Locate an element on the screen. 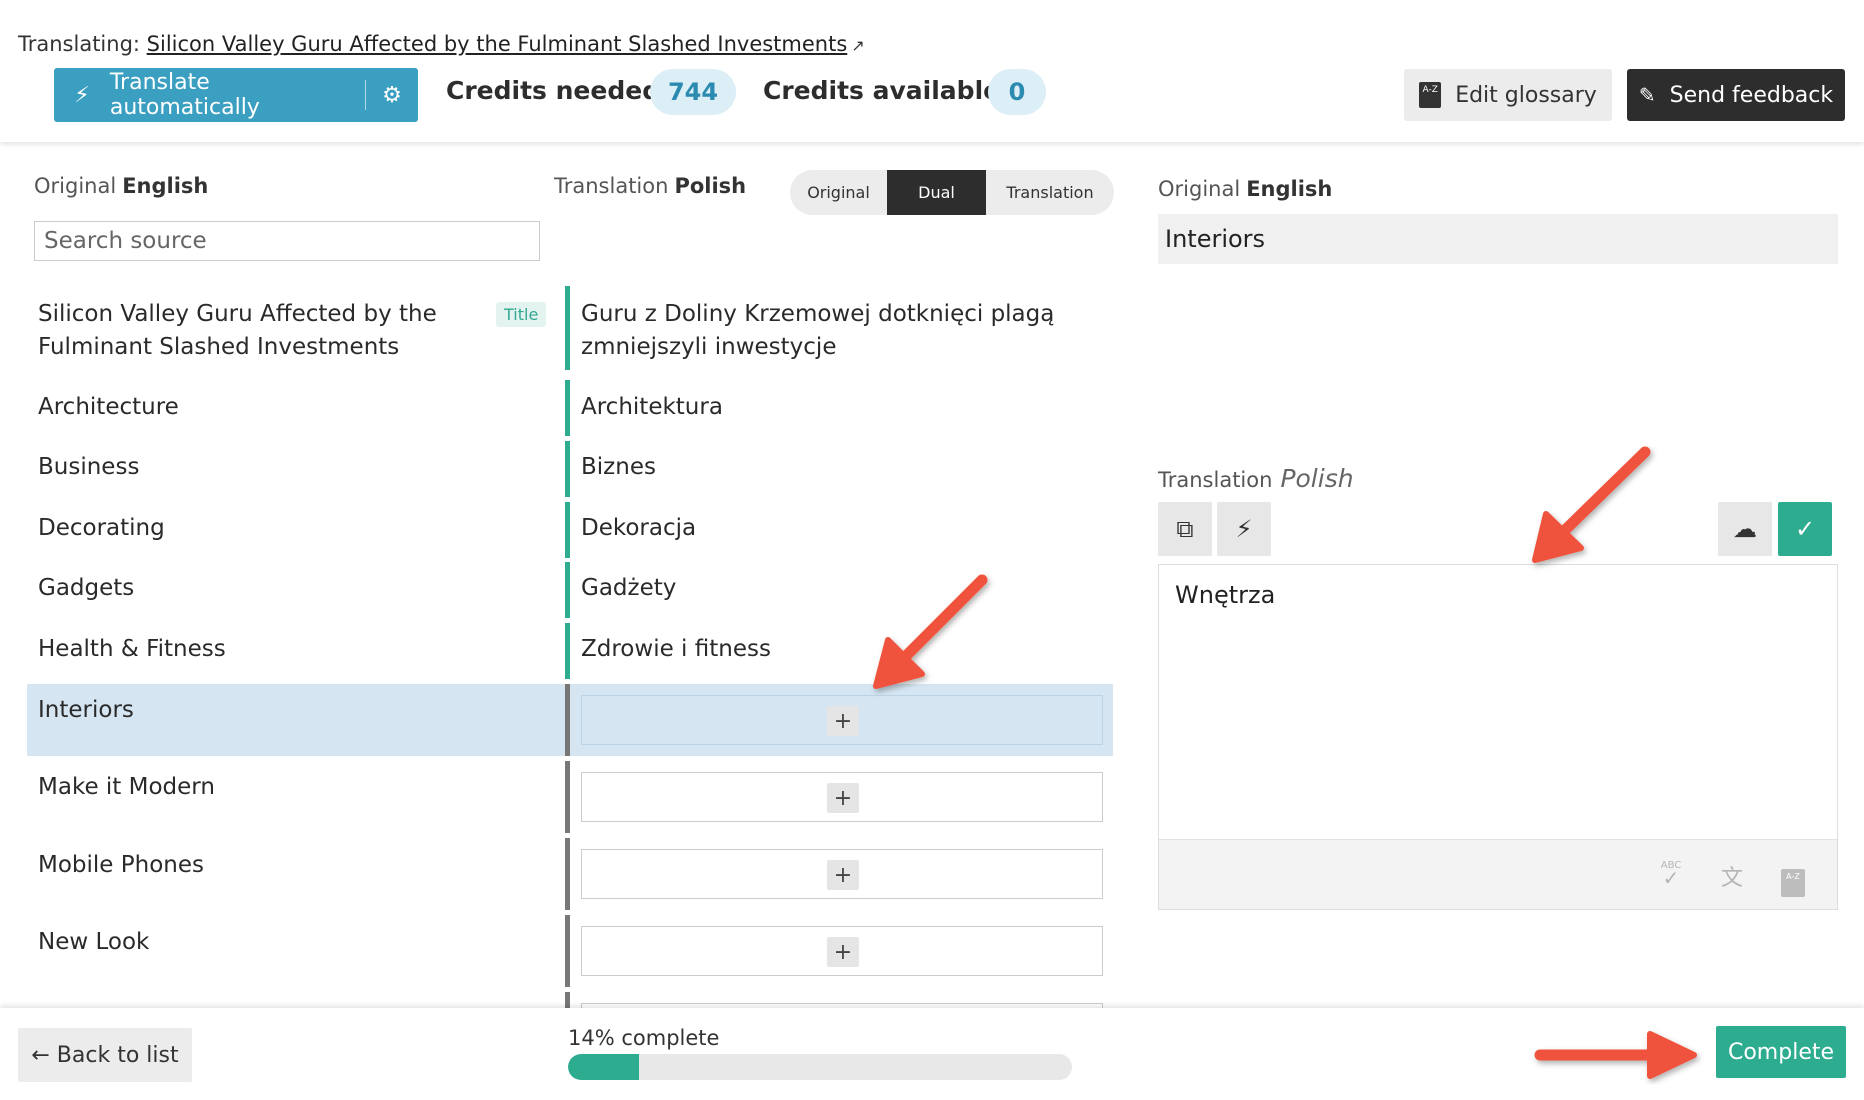 The image size is (1864, 1100). segment-source: Gadgets is located at coordinates (86, 588).